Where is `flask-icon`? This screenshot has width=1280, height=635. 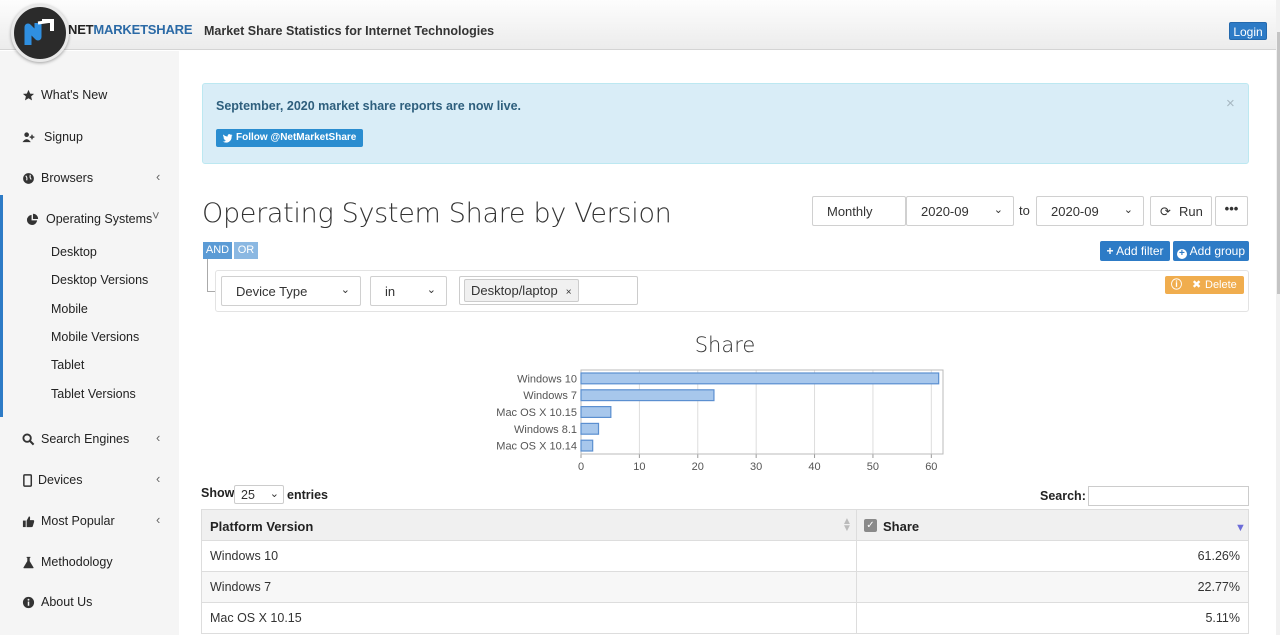
flask-icon is located at coordinates (28, 562).